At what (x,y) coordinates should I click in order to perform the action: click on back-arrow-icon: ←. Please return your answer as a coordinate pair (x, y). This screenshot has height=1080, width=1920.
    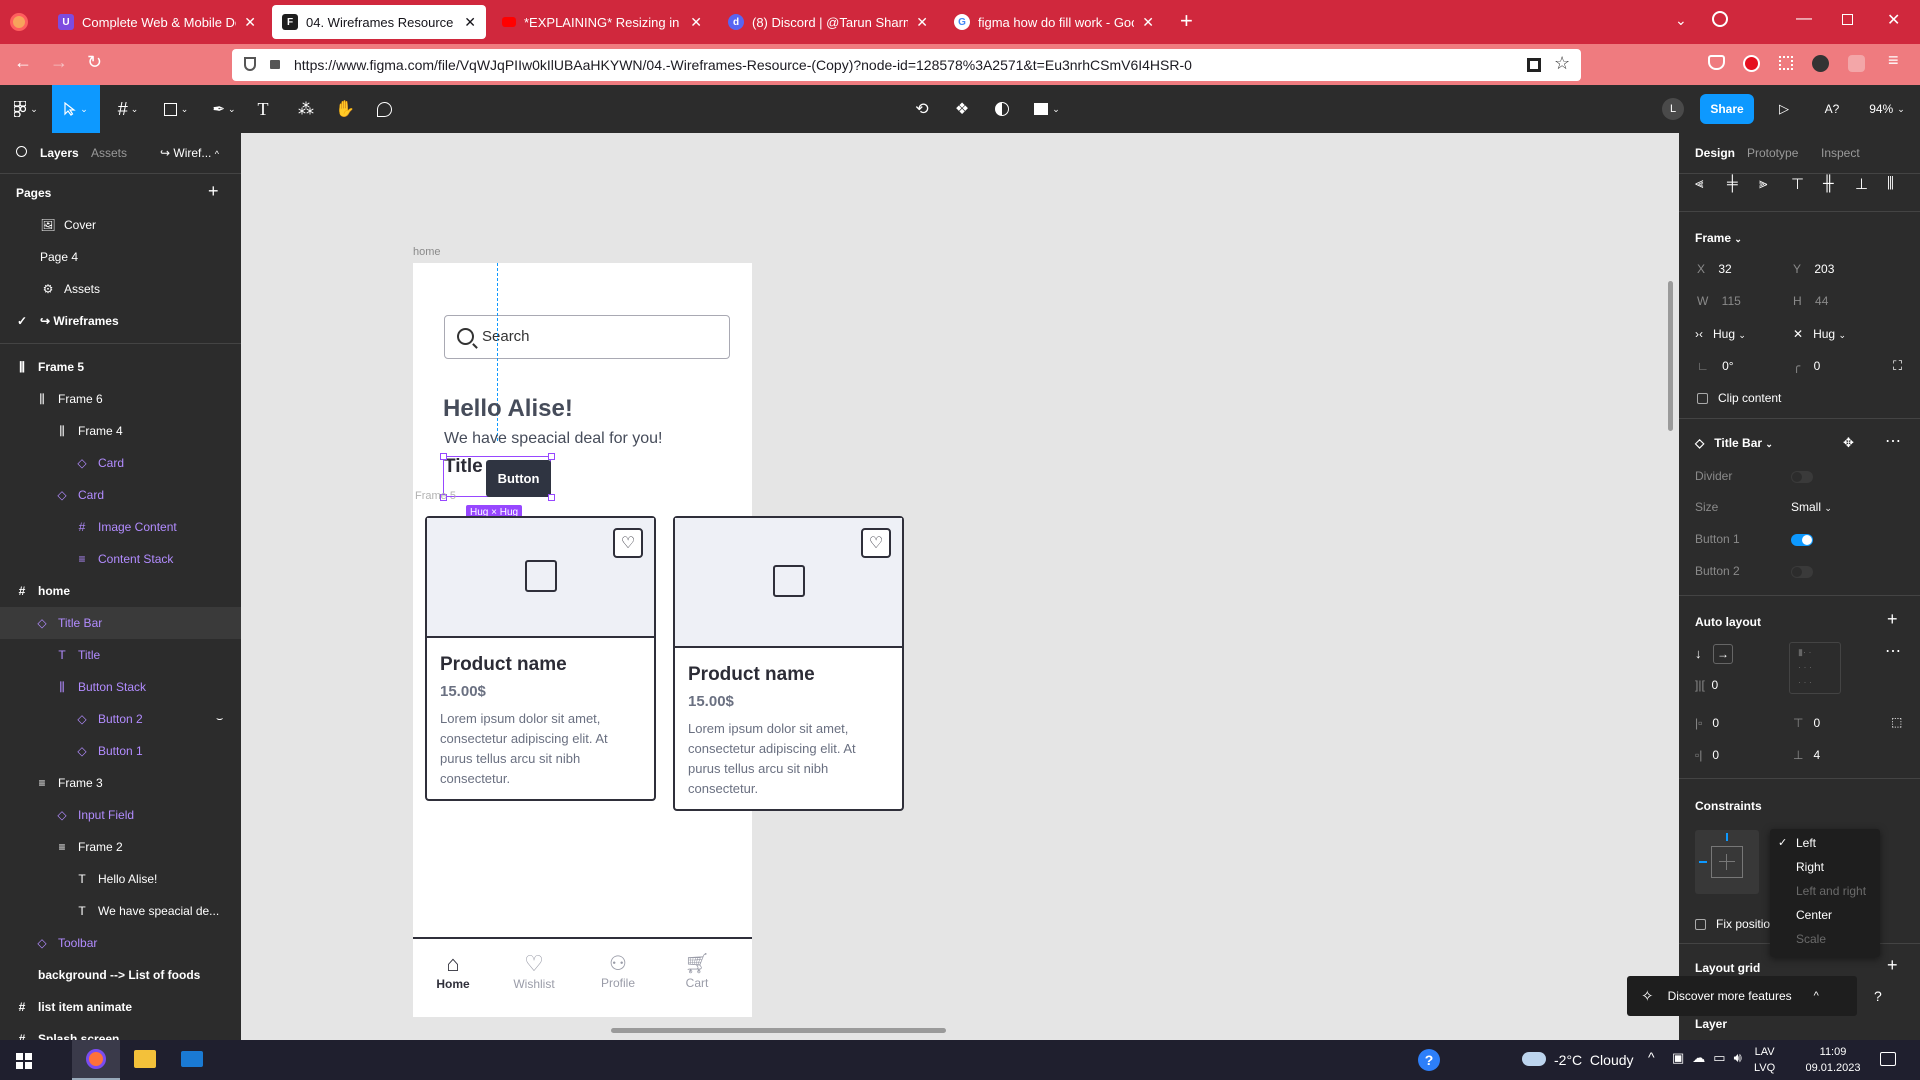
    Looking at the image, I should click on (23, 62).